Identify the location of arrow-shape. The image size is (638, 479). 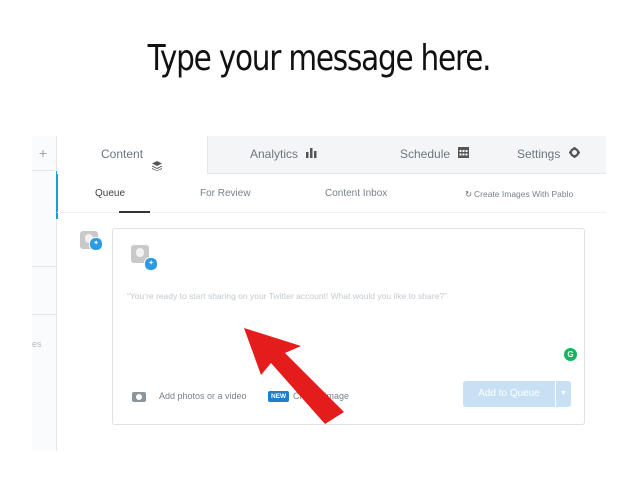
(294, 376).